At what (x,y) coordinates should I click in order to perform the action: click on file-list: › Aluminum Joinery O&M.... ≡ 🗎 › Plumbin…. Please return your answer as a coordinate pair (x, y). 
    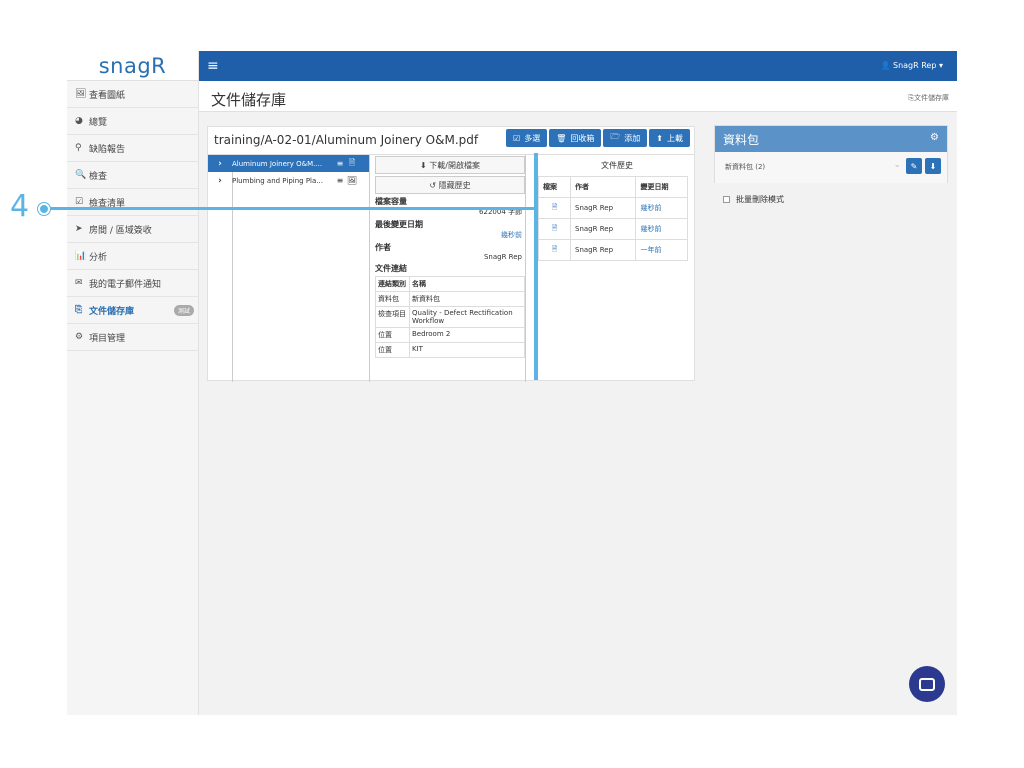
    Looking at the image, I should click on (289, 268).